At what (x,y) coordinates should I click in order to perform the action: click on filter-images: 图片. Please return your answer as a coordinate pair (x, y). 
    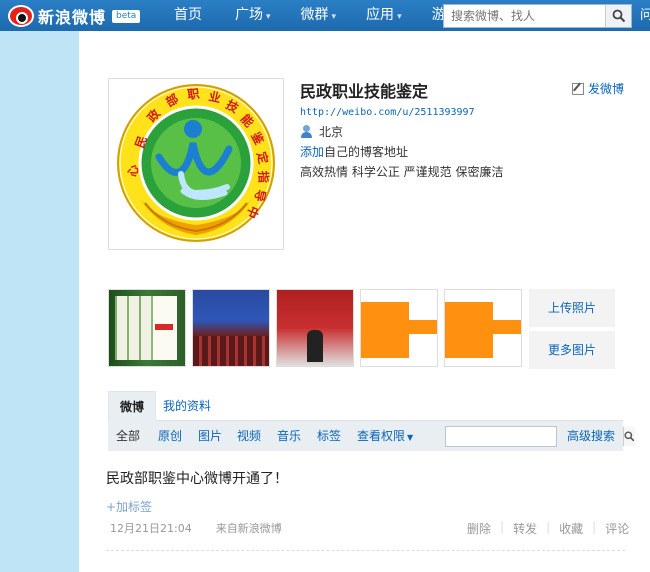
    Looking at the image, I should click on (210, 436).